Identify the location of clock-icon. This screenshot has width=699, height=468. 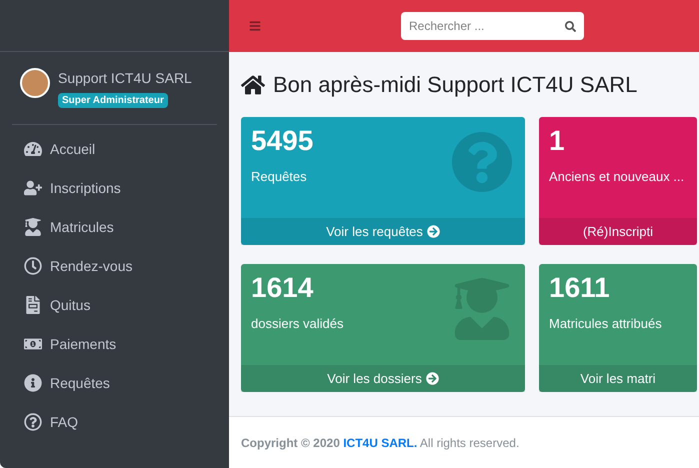
(33, 266).